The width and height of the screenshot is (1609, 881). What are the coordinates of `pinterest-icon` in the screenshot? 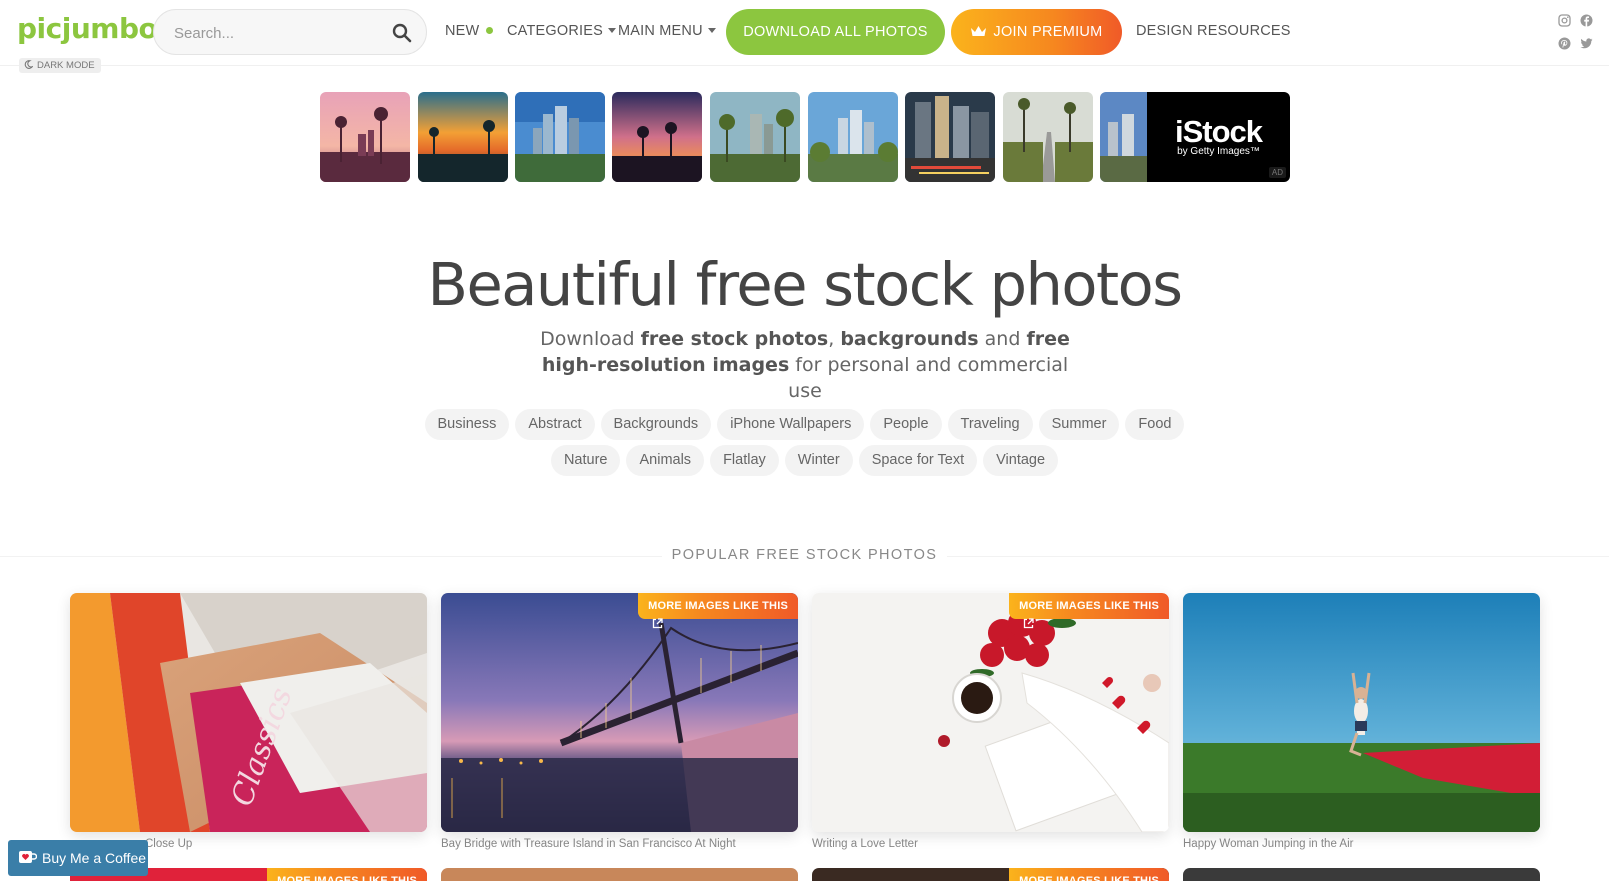 It's located at (1564, 43).